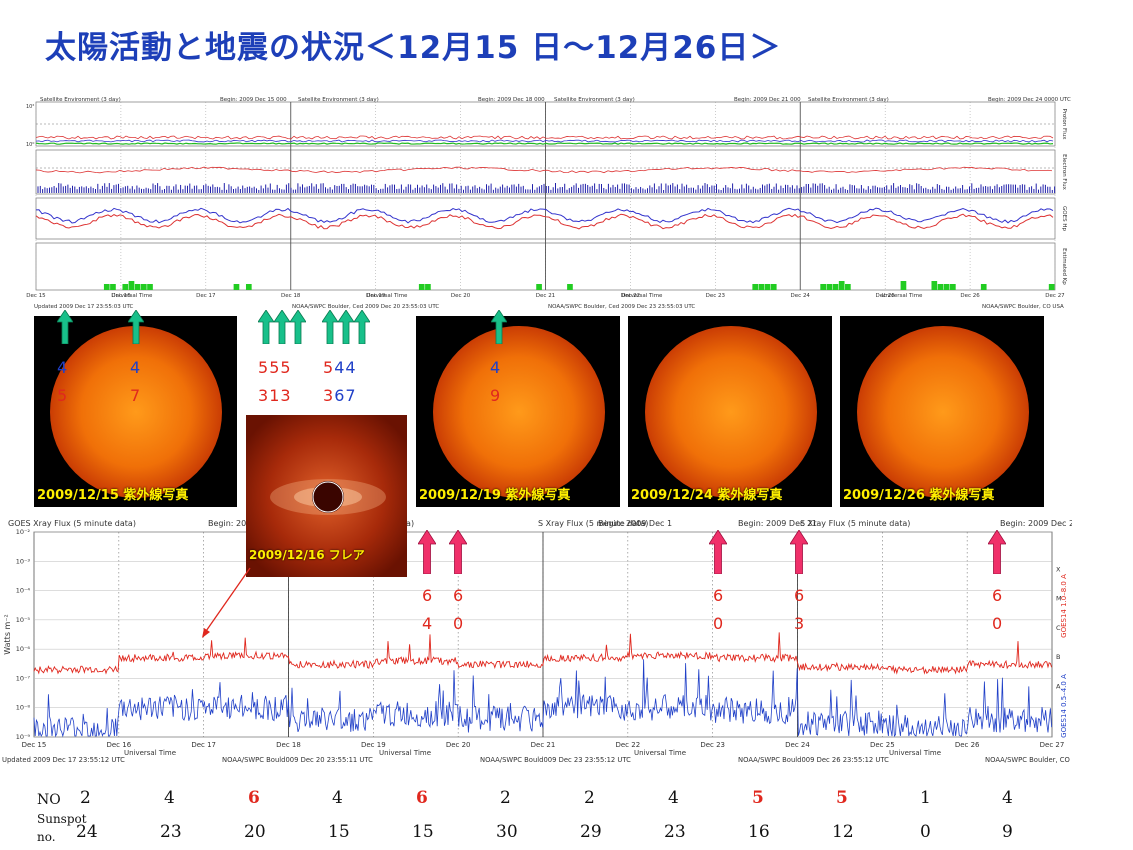 Image resolution: width=1133 pixels, height=850 pixels. What do you see at coordinates (545, 296) in the screenshot?
I see `sat-day-label: Dec 21` at bounding box center [545, 296].